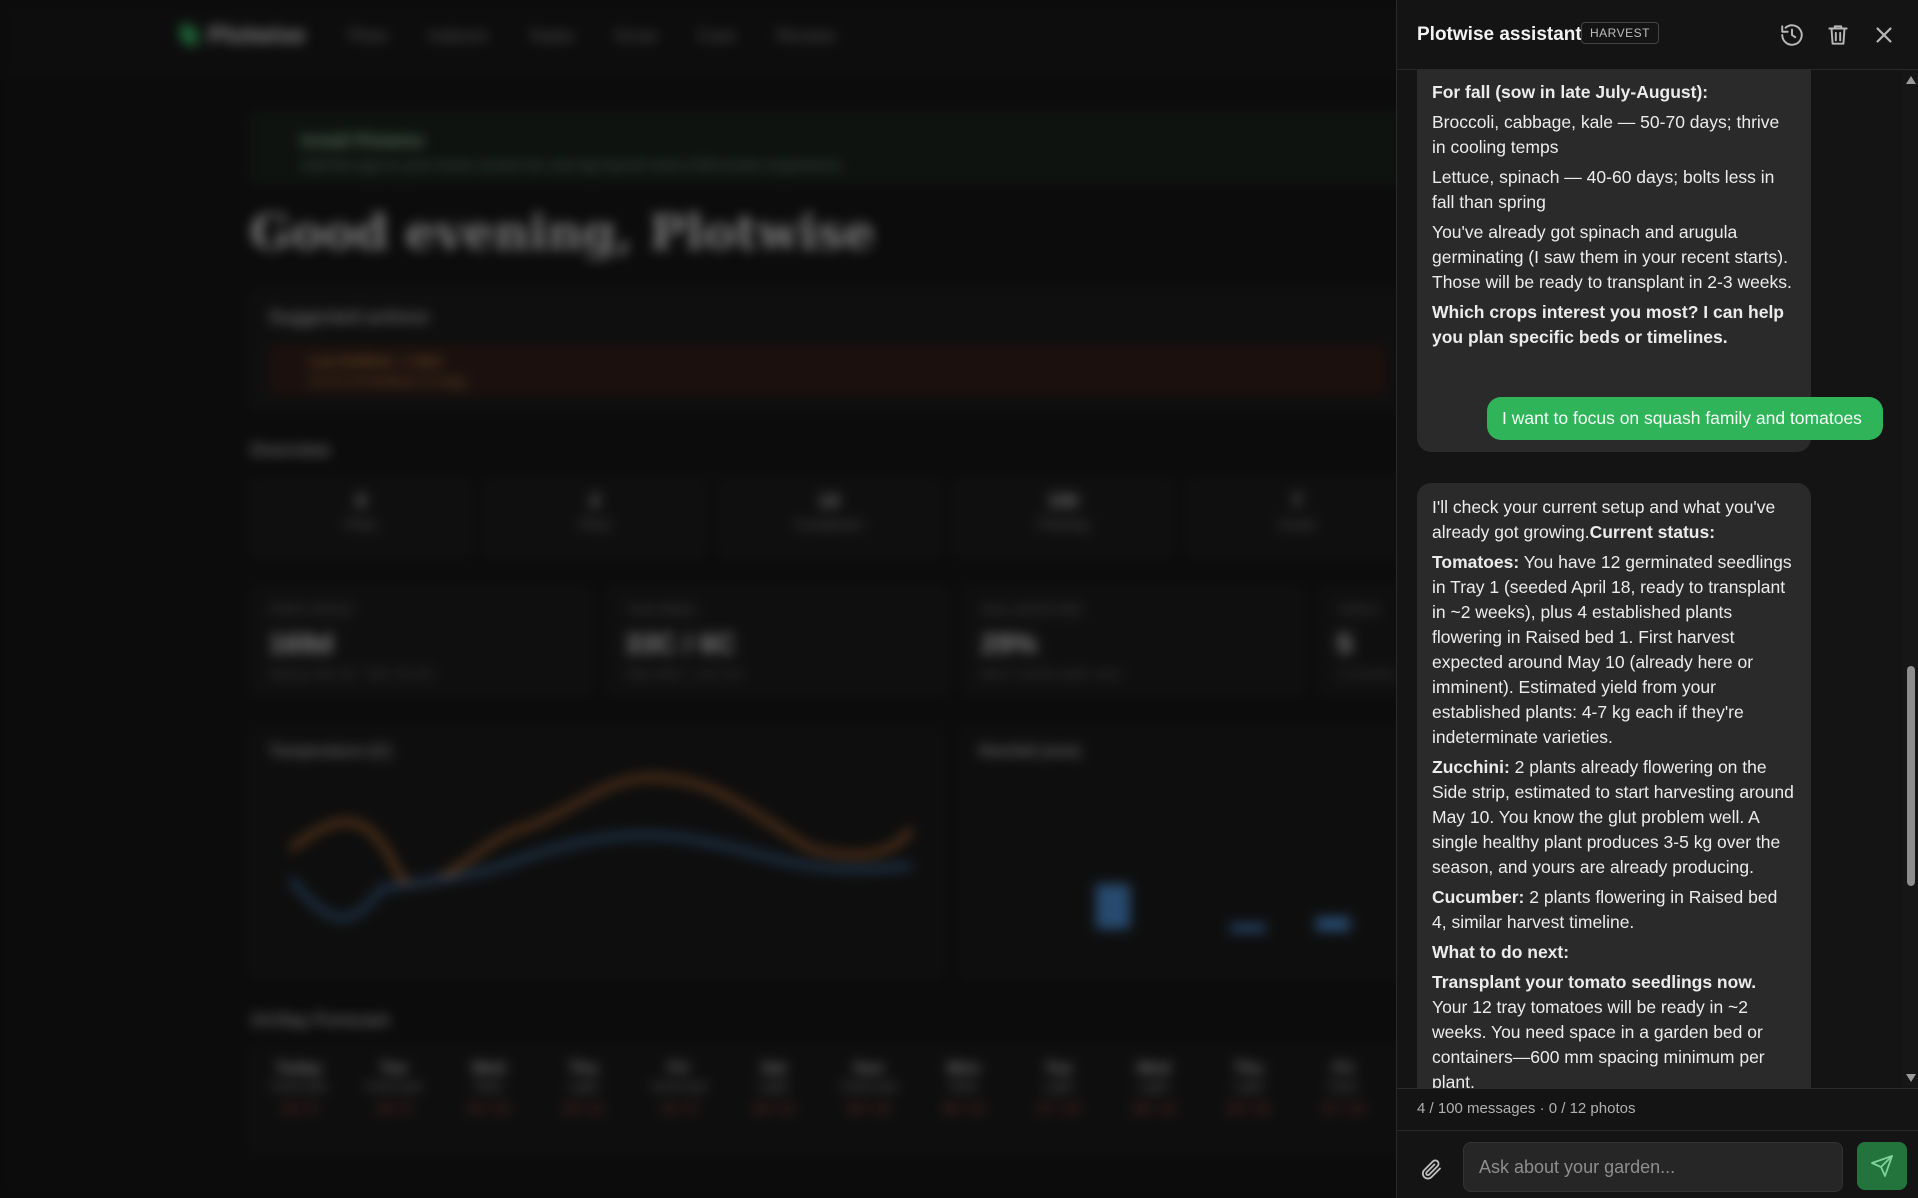 The image size is (1918, 1198). What do you see at coordinates (805, 36) in the screenshot?
I see `nav-review: Review` at bounding box center [805, 36].